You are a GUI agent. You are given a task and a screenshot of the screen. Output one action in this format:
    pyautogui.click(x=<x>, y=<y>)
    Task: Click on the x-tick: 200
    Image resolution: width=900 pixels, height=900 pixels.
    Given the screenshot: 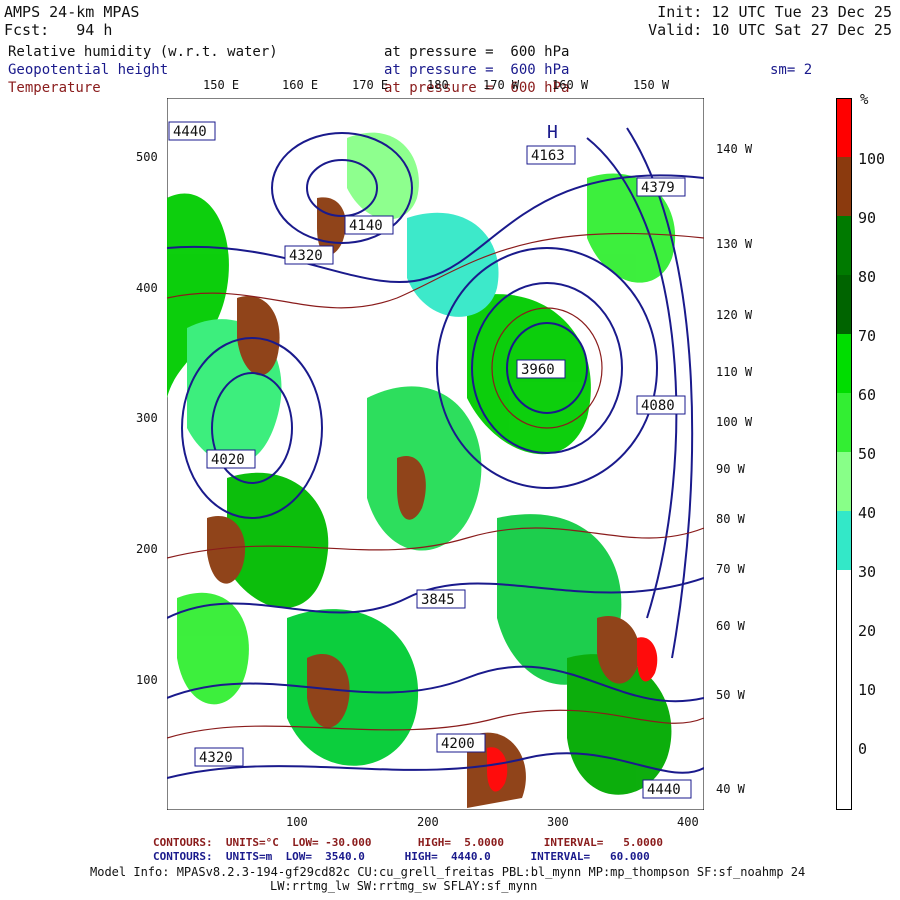 What is the action you would take?
    pyautogui.click(x=428, y=822)
    